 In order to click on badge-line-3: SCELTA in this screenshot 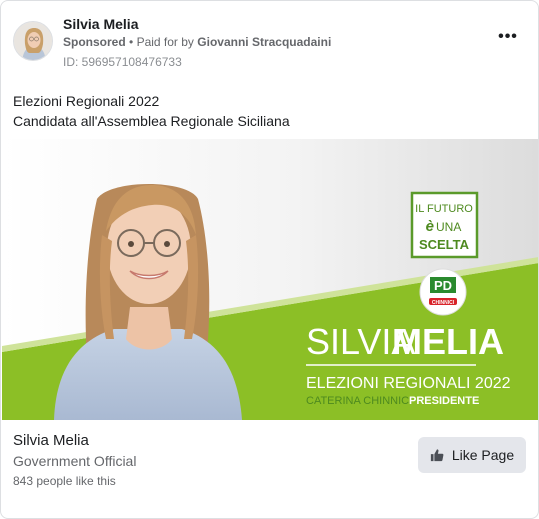, I will do `click(444, 244)`.